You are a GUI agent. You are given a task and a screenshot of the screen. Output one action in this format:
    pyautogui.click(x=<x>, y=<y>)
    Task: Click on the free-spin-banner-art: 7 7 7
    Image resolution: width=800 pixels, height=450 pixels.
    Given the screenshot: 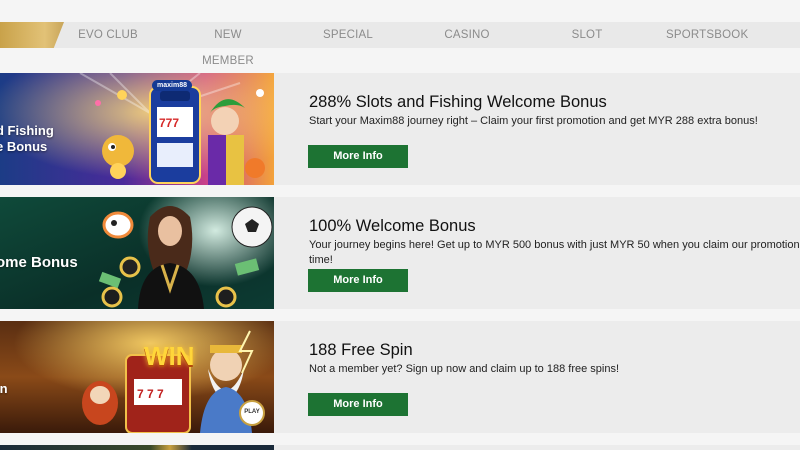 What is the action you would take?
    pyautogui.click(x=137, y=377)
    